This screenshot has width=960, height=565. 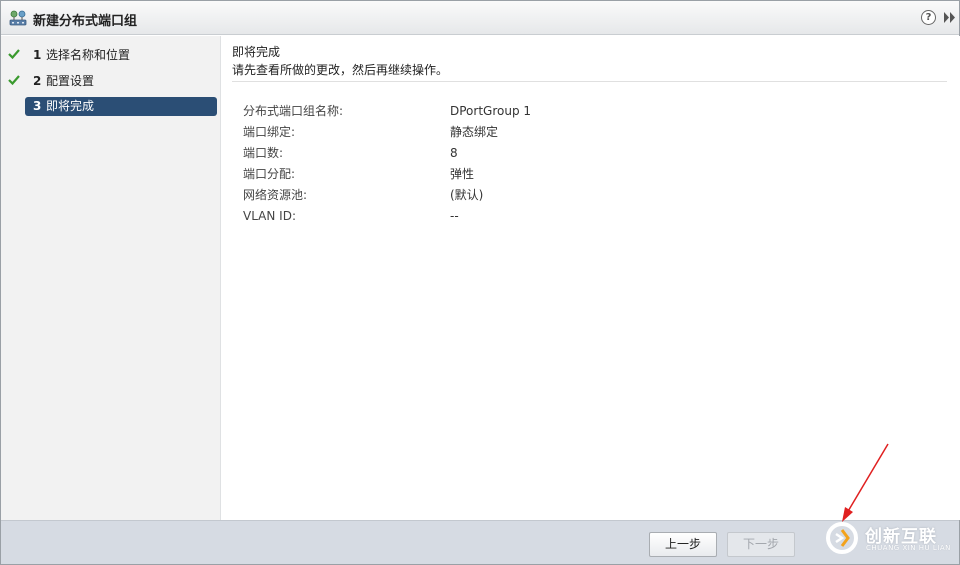 What do you see at coordinates (543, 195) in the screenshot?
I see `summary-row: 网络资源池: (默认)` at bounding box center [543, 195].